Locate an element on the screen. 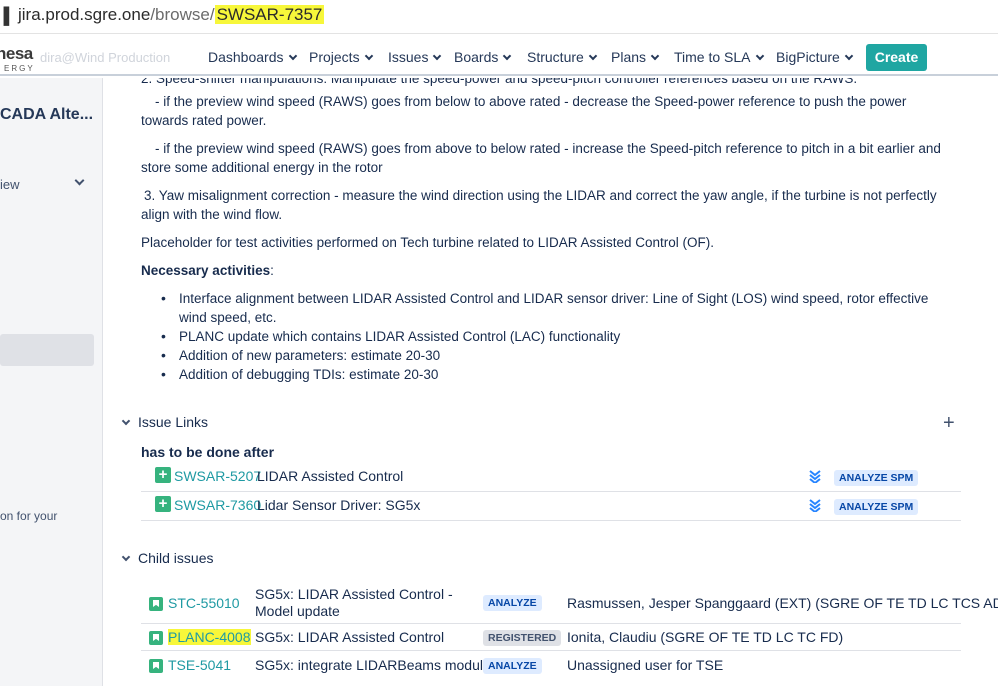 This screenshot has height=686, width=998. lock-icon: ▐ is located at coordinates (5, 16).